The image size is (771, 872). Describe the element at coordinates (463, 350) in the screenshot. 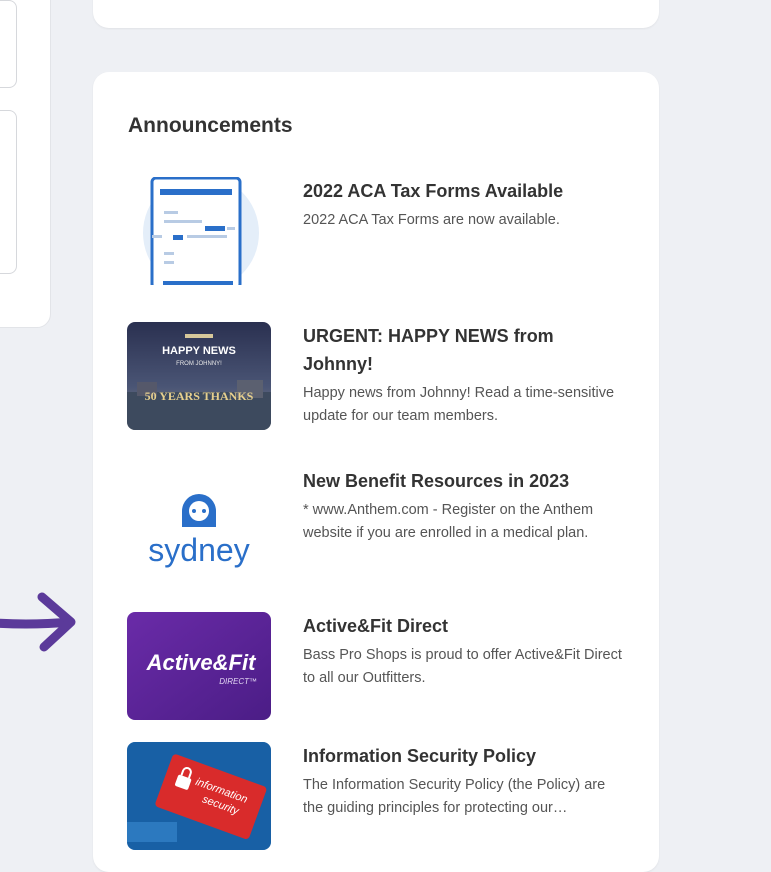

I see `announcement-title: URGENT: HAPPY NEWS from Johnny!` at that location.